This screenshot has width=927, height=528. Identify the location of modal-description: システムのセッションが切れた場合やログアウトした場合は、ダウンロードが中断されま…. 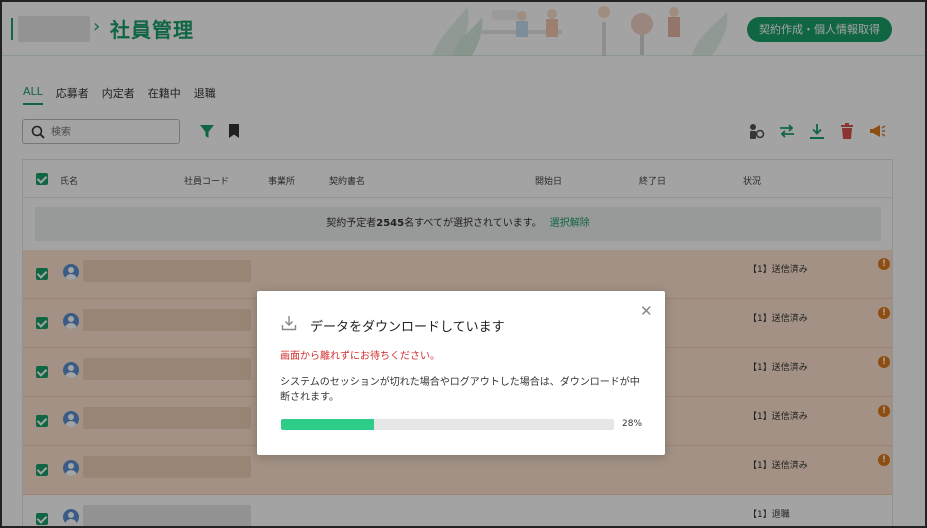
(460, 390).